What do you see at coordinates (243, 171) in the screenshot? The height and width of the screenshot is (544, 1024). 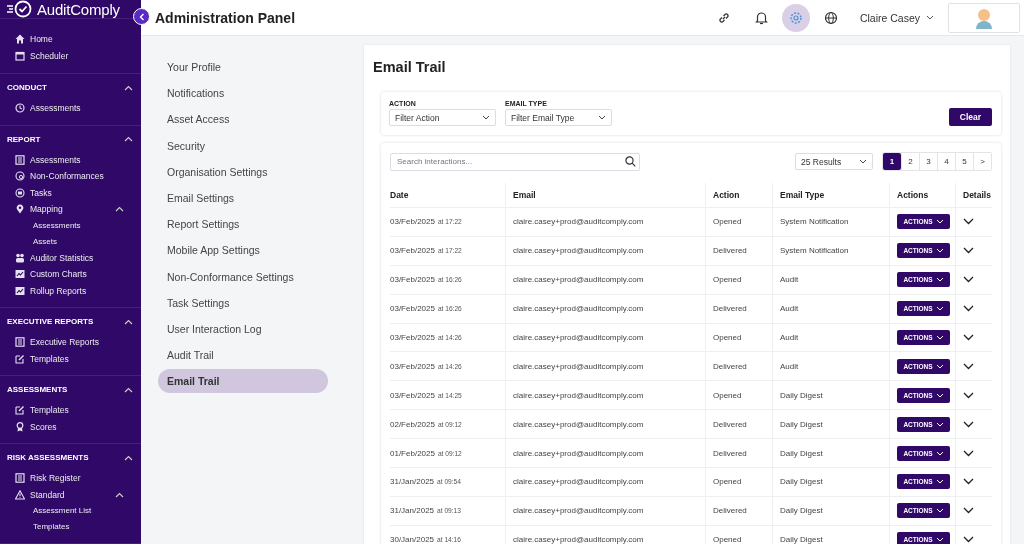 I see `settings-nav-item: Organisation Settings` at bounding box center [243, 171].